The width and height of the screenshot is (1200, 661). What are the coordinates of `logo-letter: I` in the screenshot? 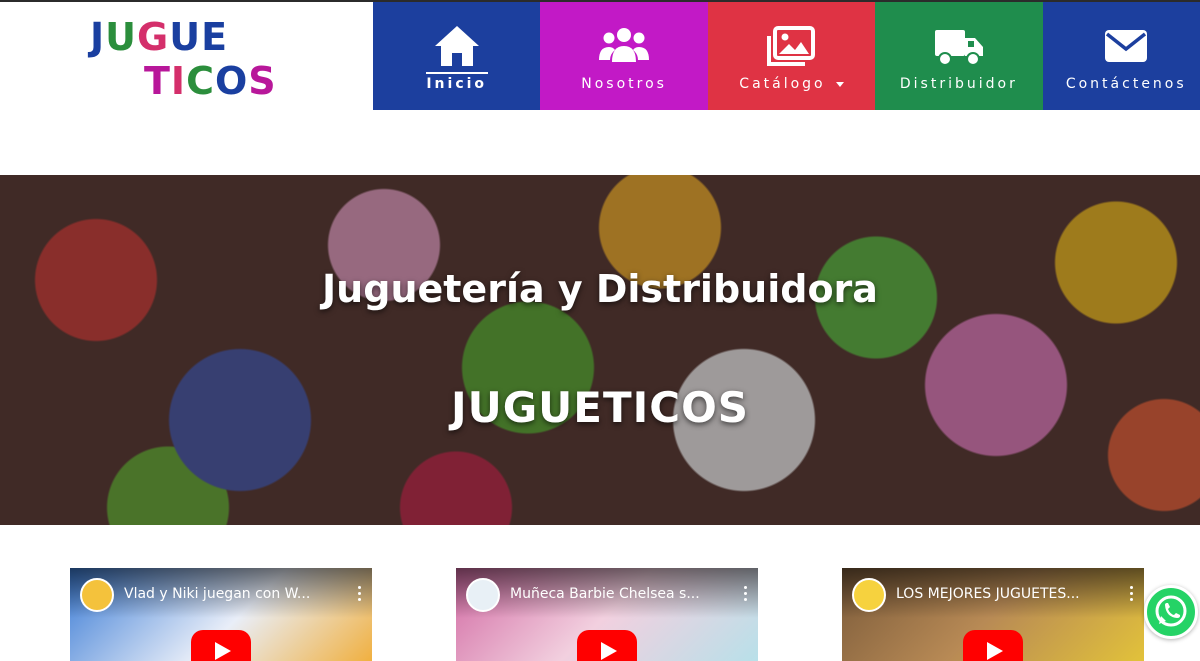 It's located at (178, 81).